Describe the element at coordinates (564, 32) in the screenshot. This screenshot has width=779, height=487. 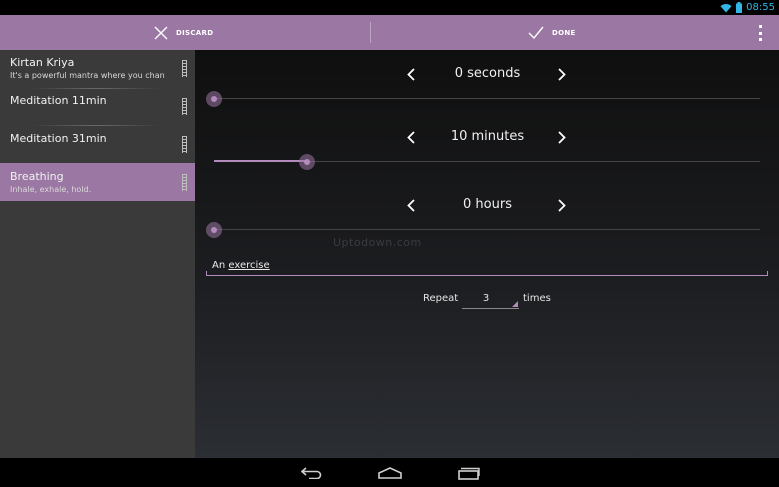
I see `done-label: DONE` at that location.